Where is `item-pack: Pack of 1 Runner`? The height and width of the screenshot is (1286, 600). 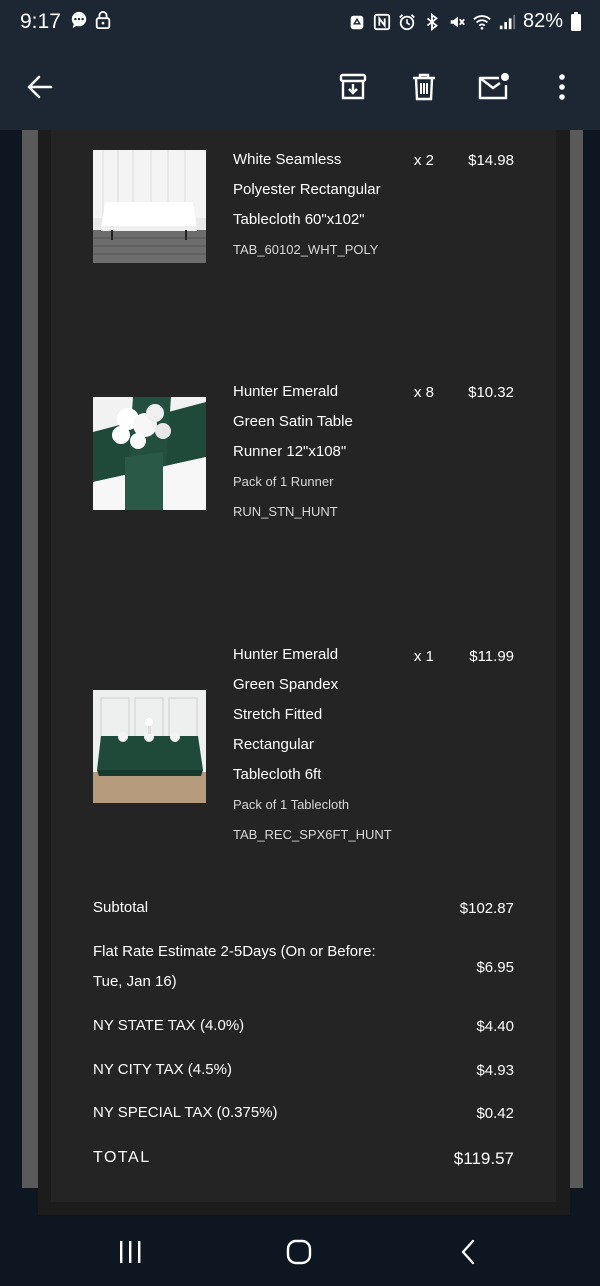
item-pack: Pack of 1 Runner is located at coordinates (283, 481).